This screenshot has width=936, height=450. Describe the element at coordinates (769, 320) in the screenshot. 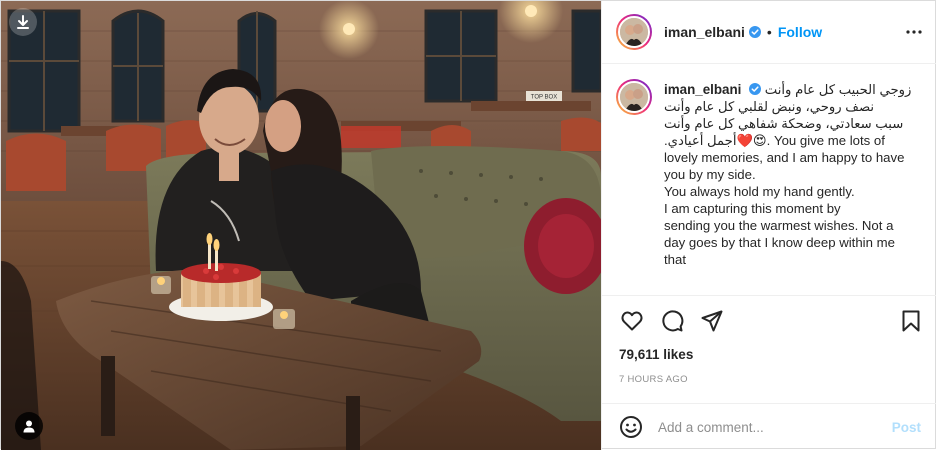

I see `post-actions` at that location.